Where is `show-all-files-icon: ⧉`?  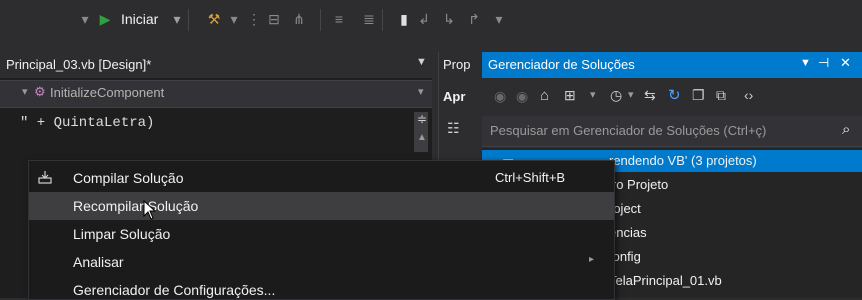
show-all-files-icon: ⧉ is located at coordinates (721, 95).